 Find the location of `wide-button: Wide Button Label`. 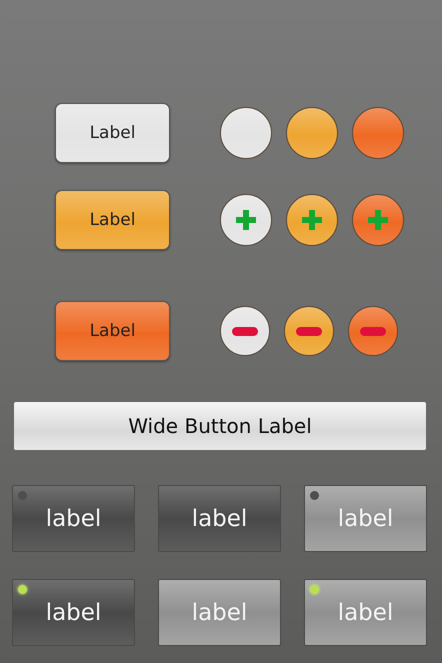

wide-button: Wide Button Label is located at coordinates (220, 426).